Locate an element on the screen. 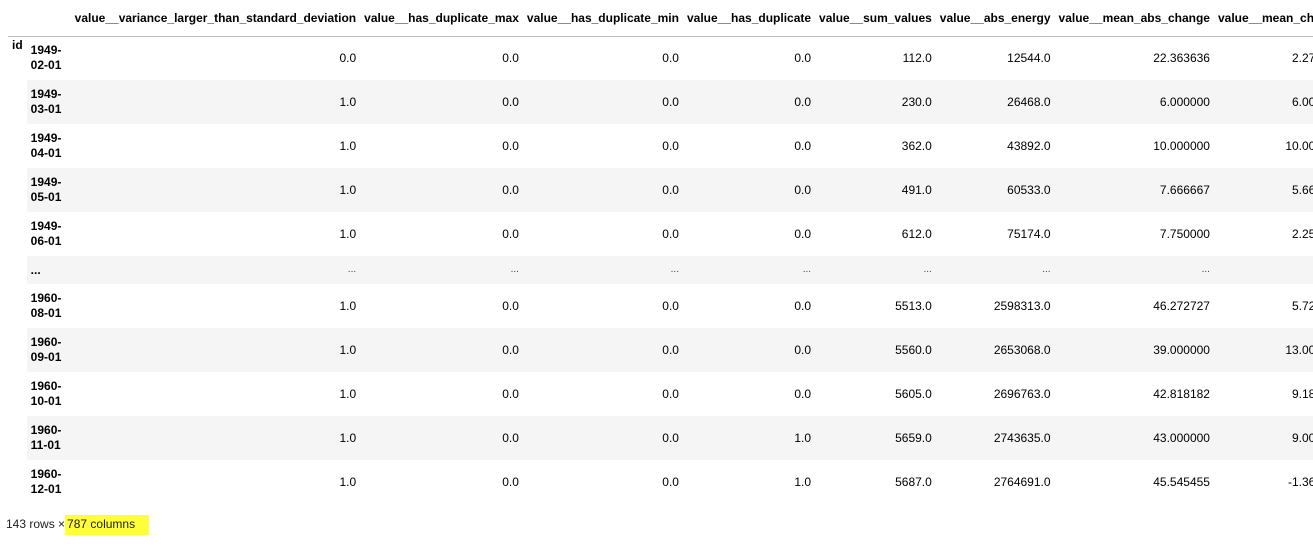 This screenshot has height=544, width=1313. row-index-label: 1960-09-01 is located at coordinates (48, 350).